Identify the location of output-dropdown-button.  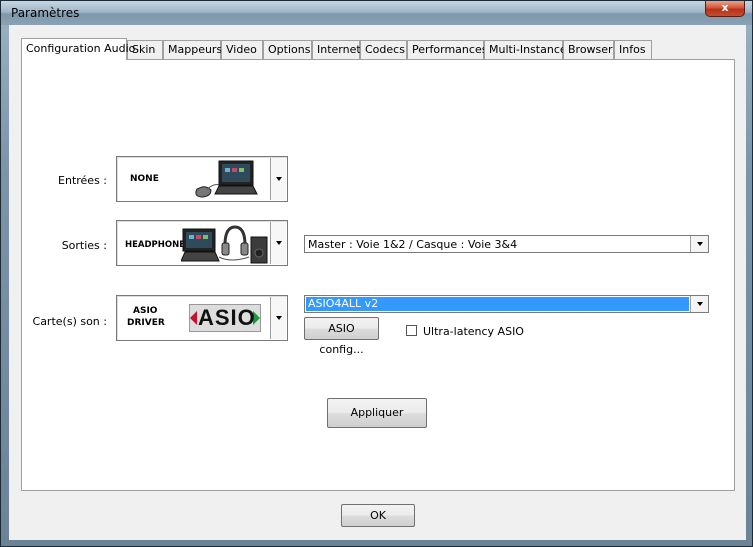
(278, 243).